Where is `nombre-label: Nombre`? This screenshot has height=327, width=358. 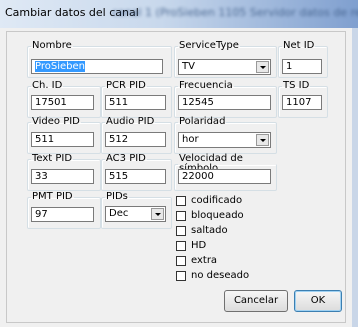 nombre-label: Nombre is located at coordinates (52, 45).